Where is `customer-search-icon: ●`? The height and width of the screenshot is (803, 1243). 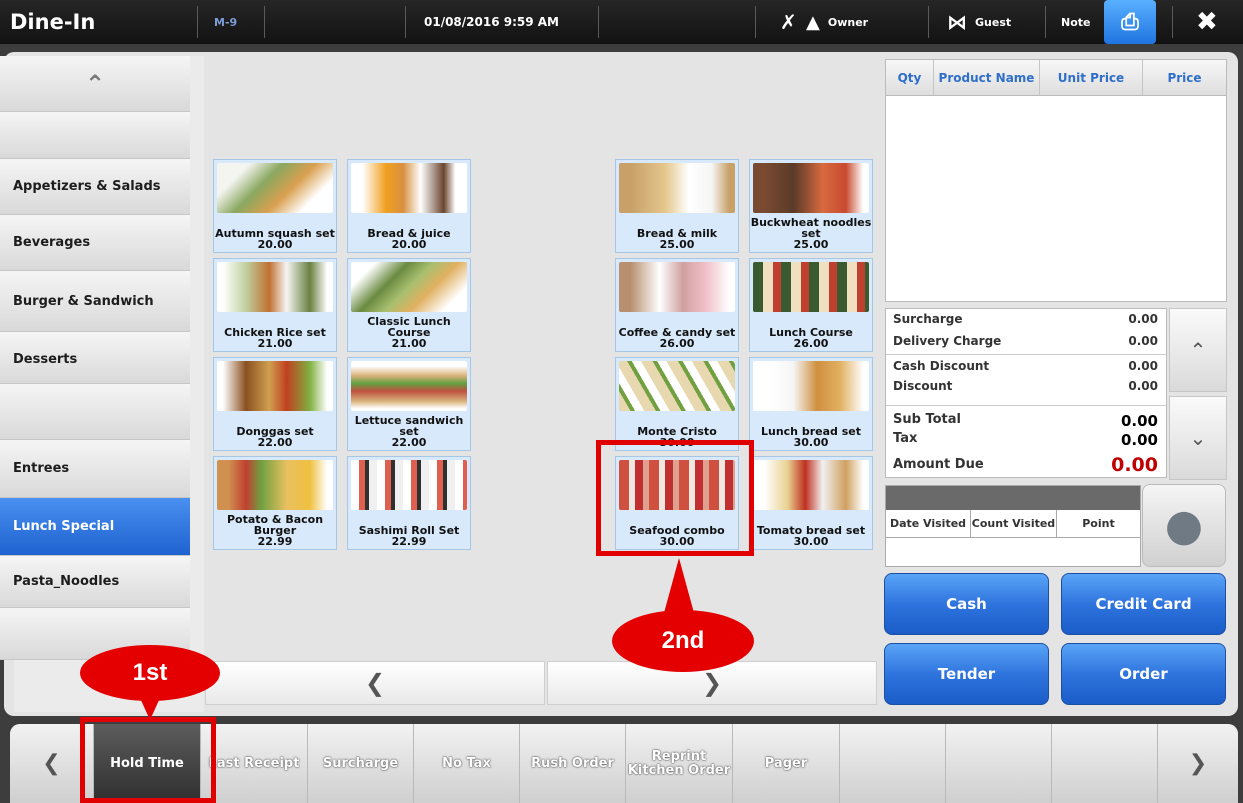
customer-search-icon: ● is located at coordinates (1184, 525).